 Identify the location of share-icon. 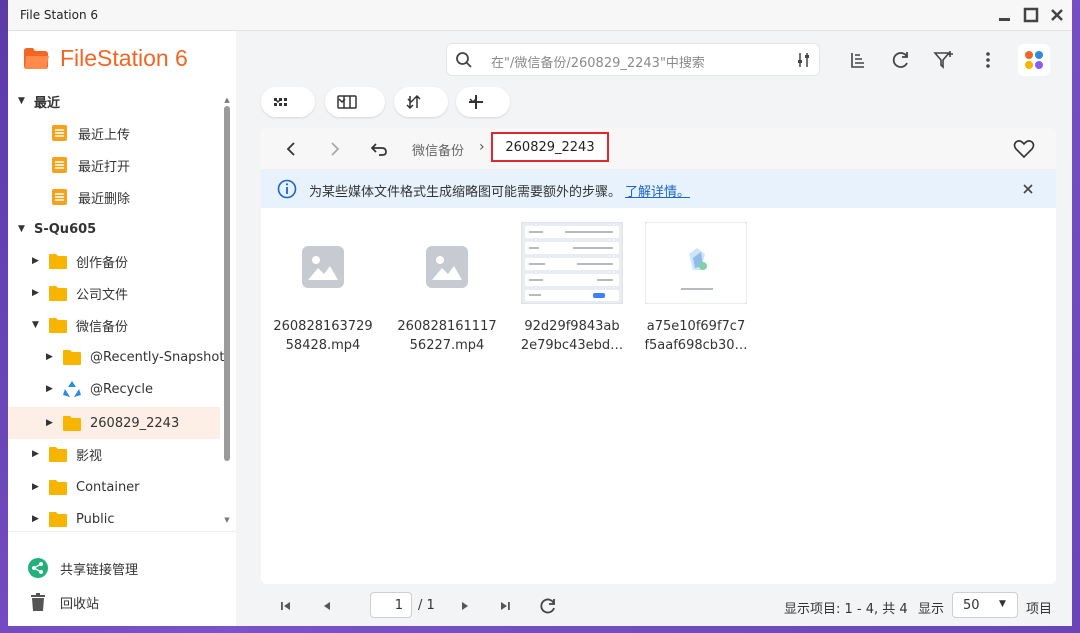
(38, 568).